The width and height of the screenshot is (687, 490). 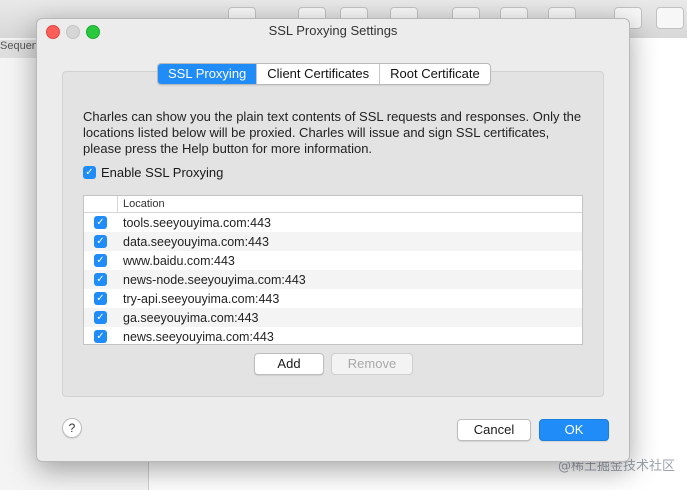 I want to click on row-location: news.seeyouyima.com:443, so click(x=198, y=336).